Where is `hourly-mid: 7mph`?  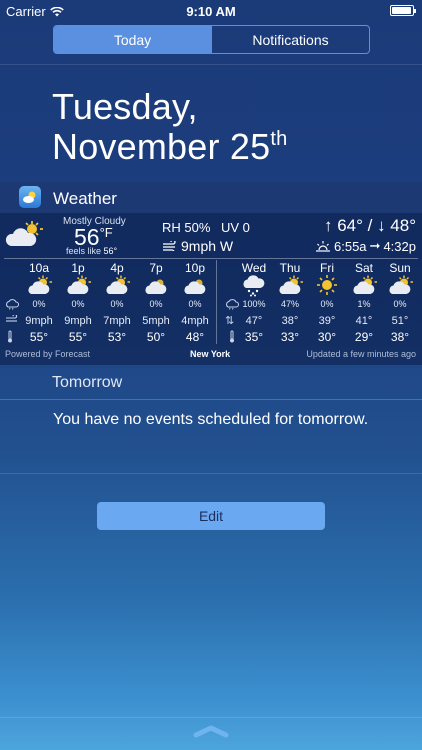 hourly-mid: 7mph is located at coordinates (117, 321).